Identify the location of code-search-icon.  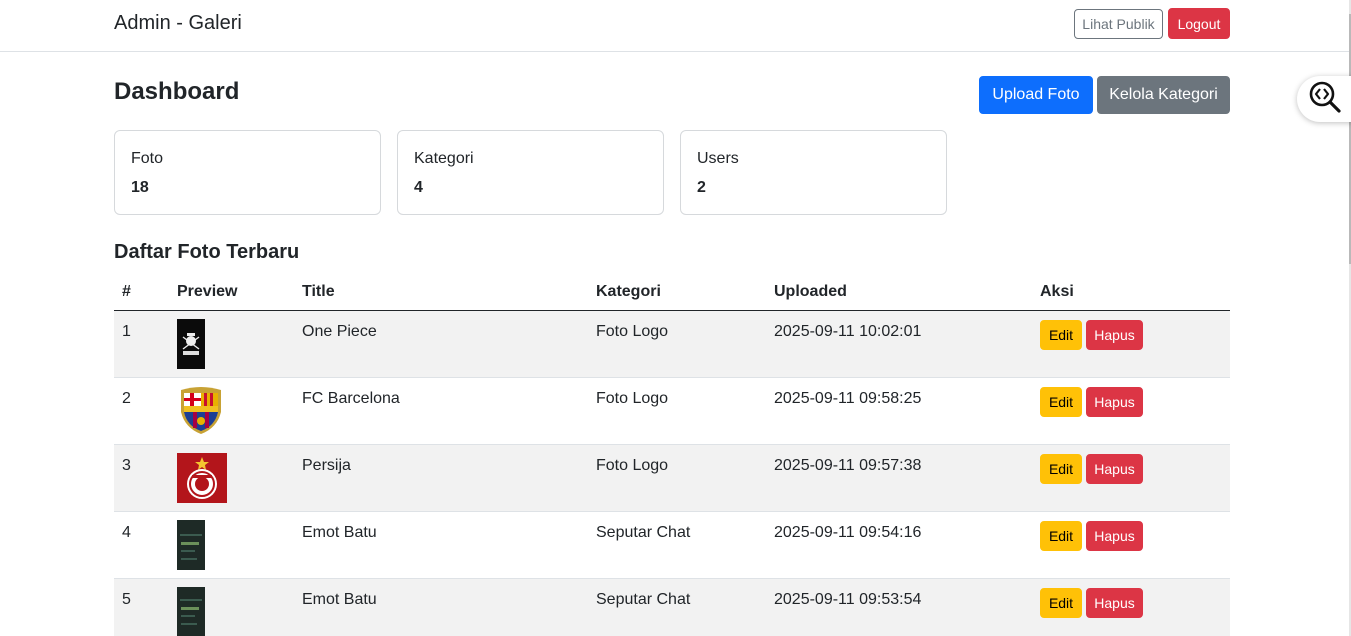
(1325, 99).